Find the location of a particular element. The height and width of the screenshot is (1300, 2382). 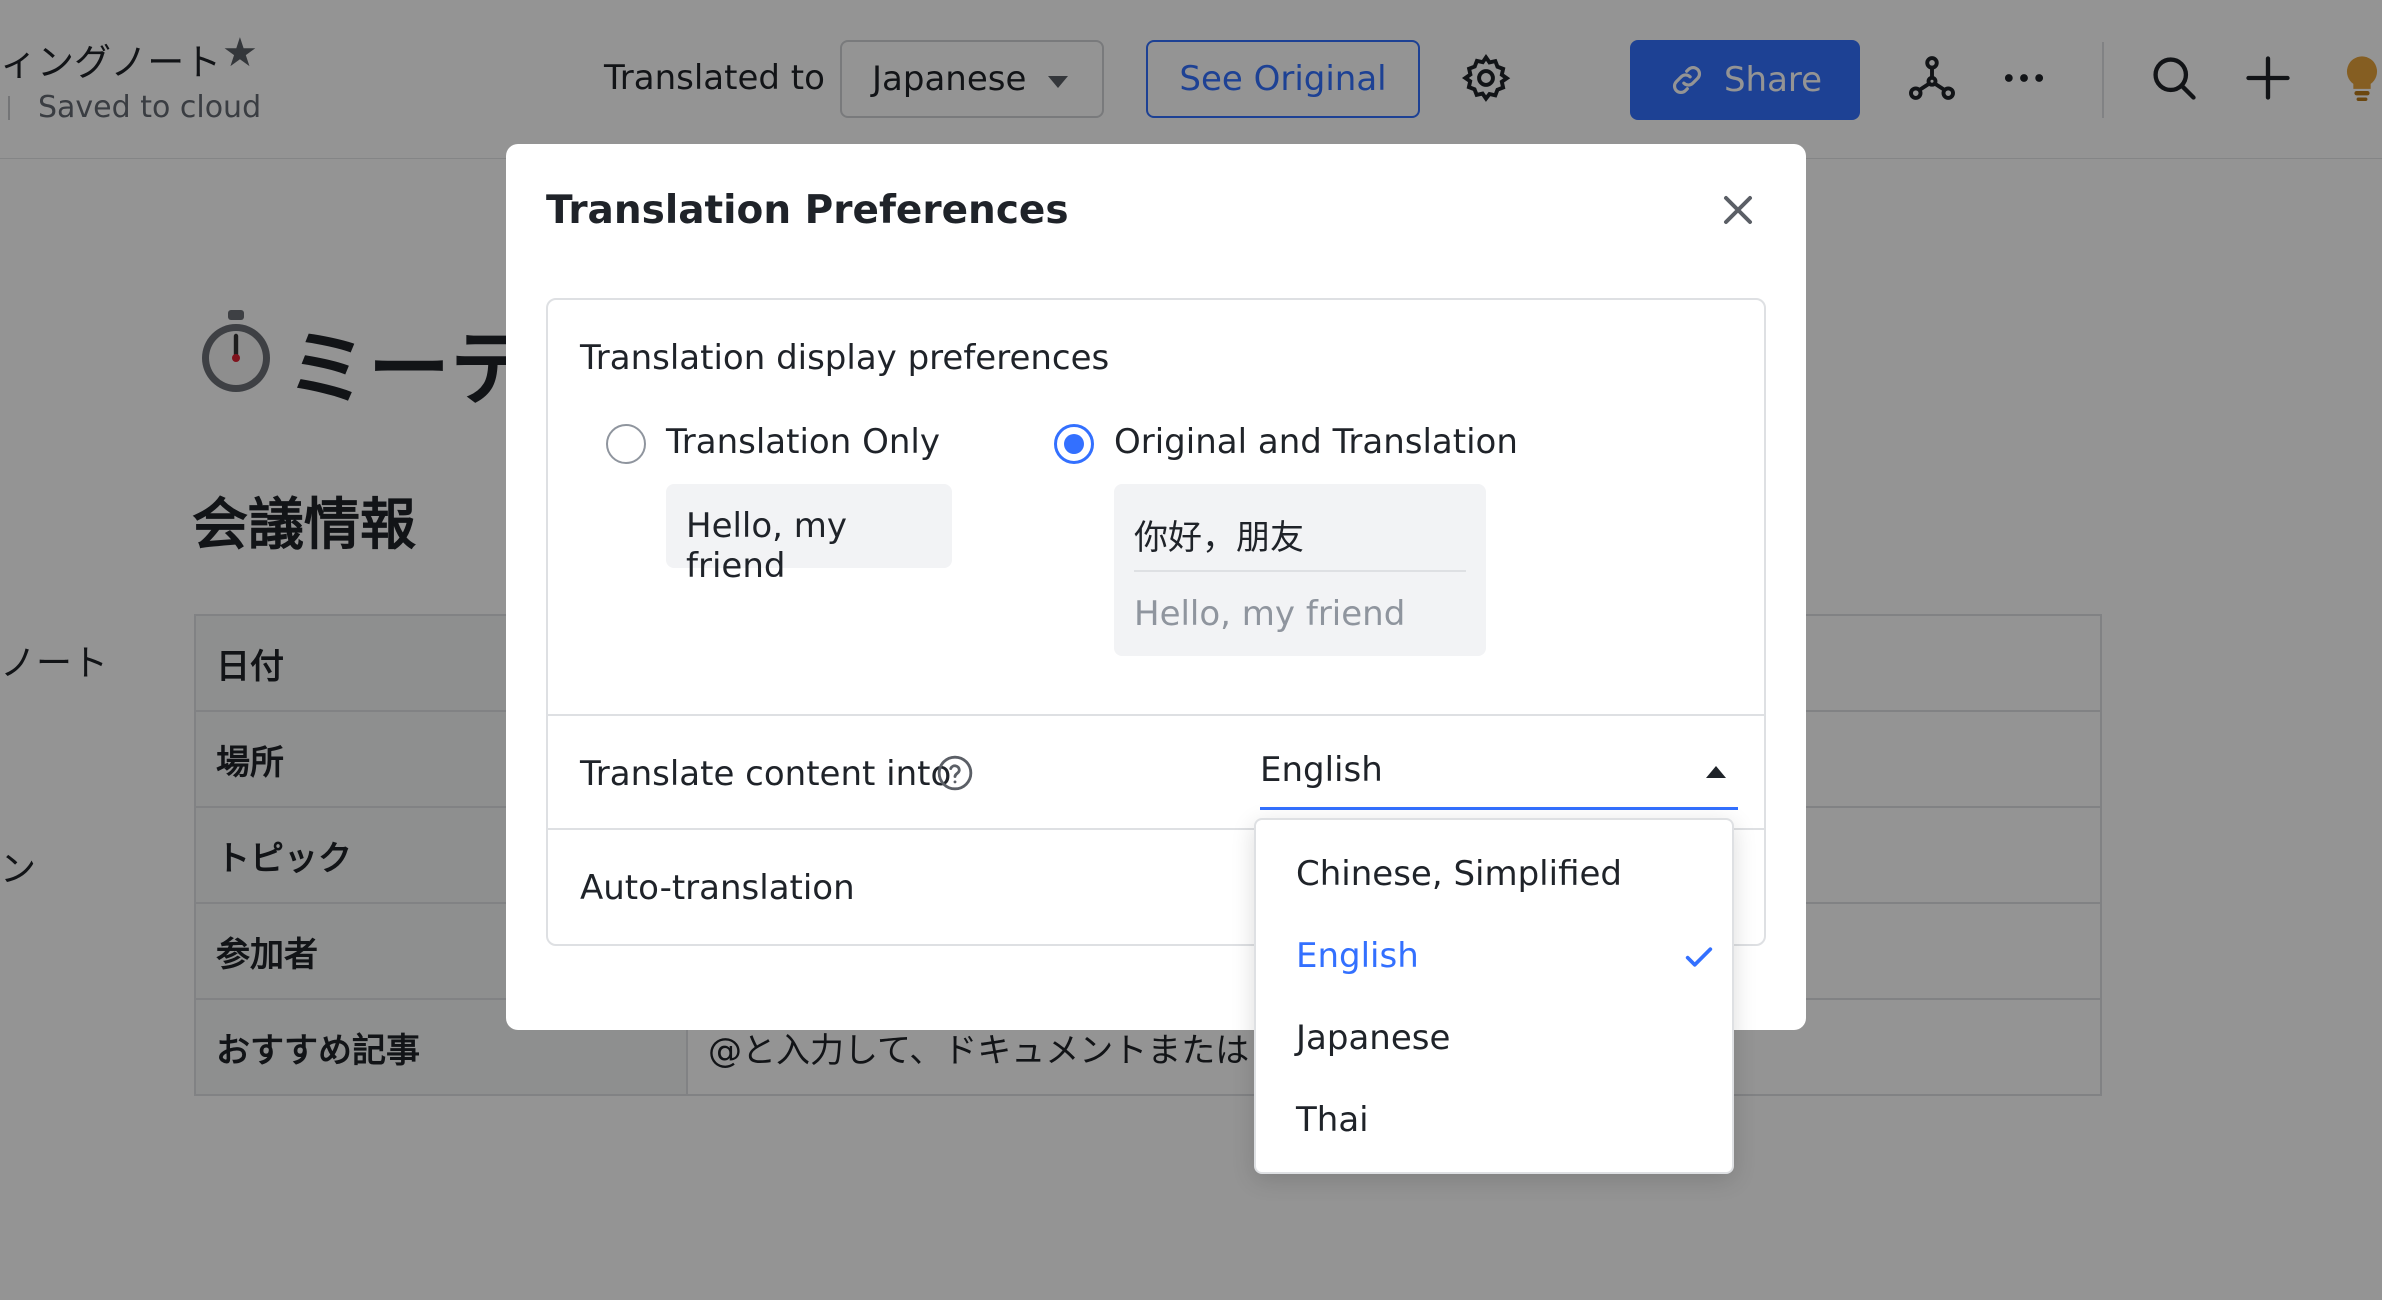

preview-original-text: 你好，朋友 is located at coordinates (1219, 538).